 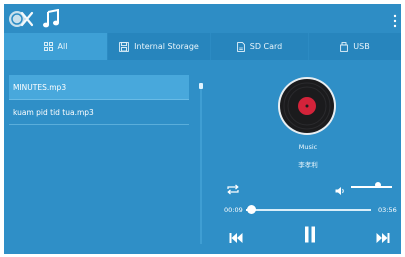 What do you see at coordinates (340, 188) in the screenshot?
I see `volume-icon` at bounding box center [340, 188].